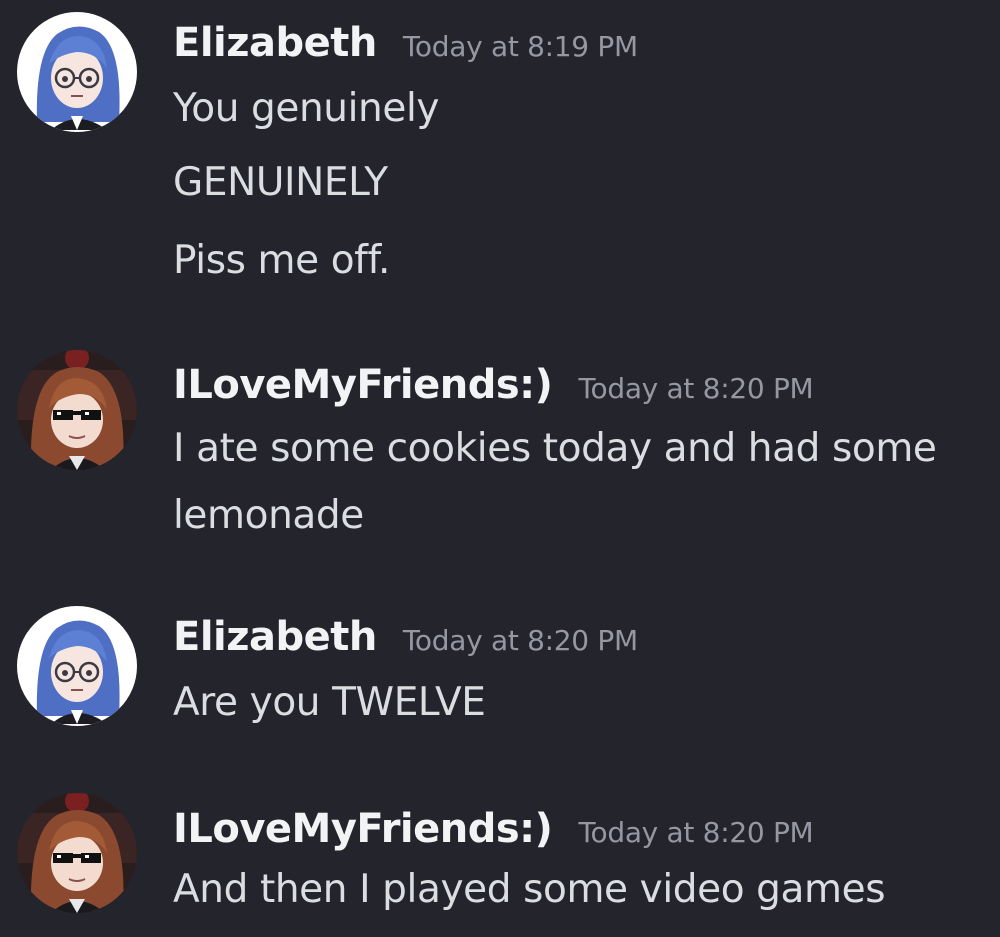 The image size is (1000, 937). I want to click on message-text: Are you TWELVE, so click(329, 702).